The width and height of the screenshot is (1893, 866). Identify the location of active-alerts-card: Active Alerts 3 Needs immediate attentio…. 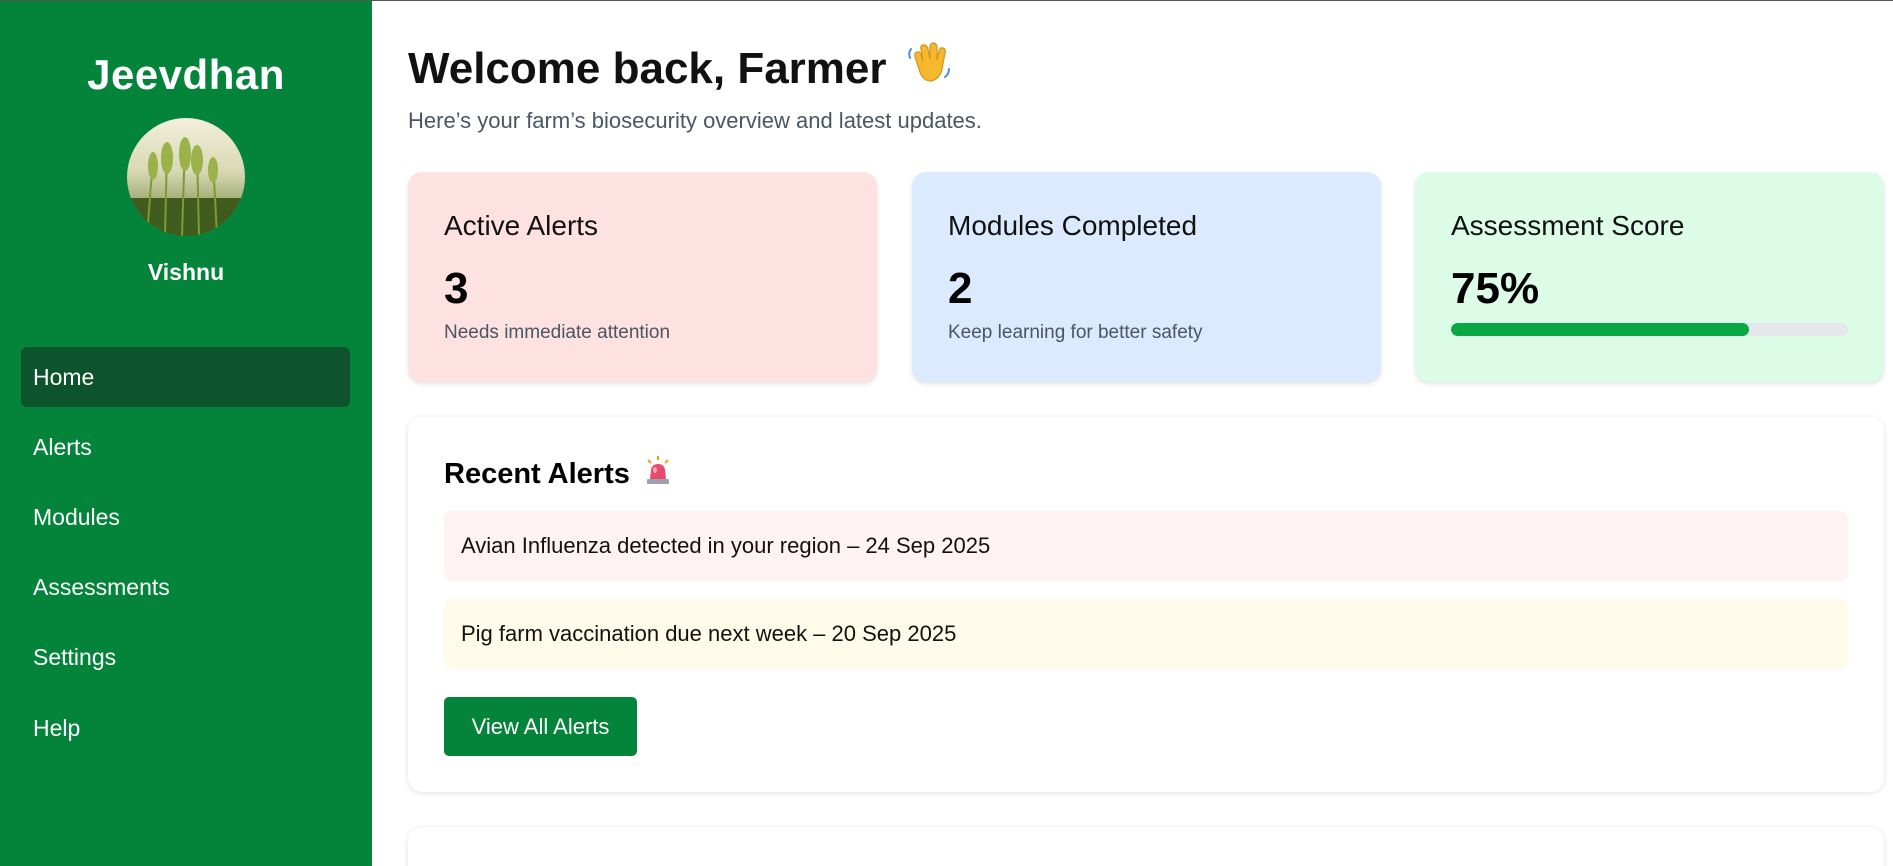
(642, 277).